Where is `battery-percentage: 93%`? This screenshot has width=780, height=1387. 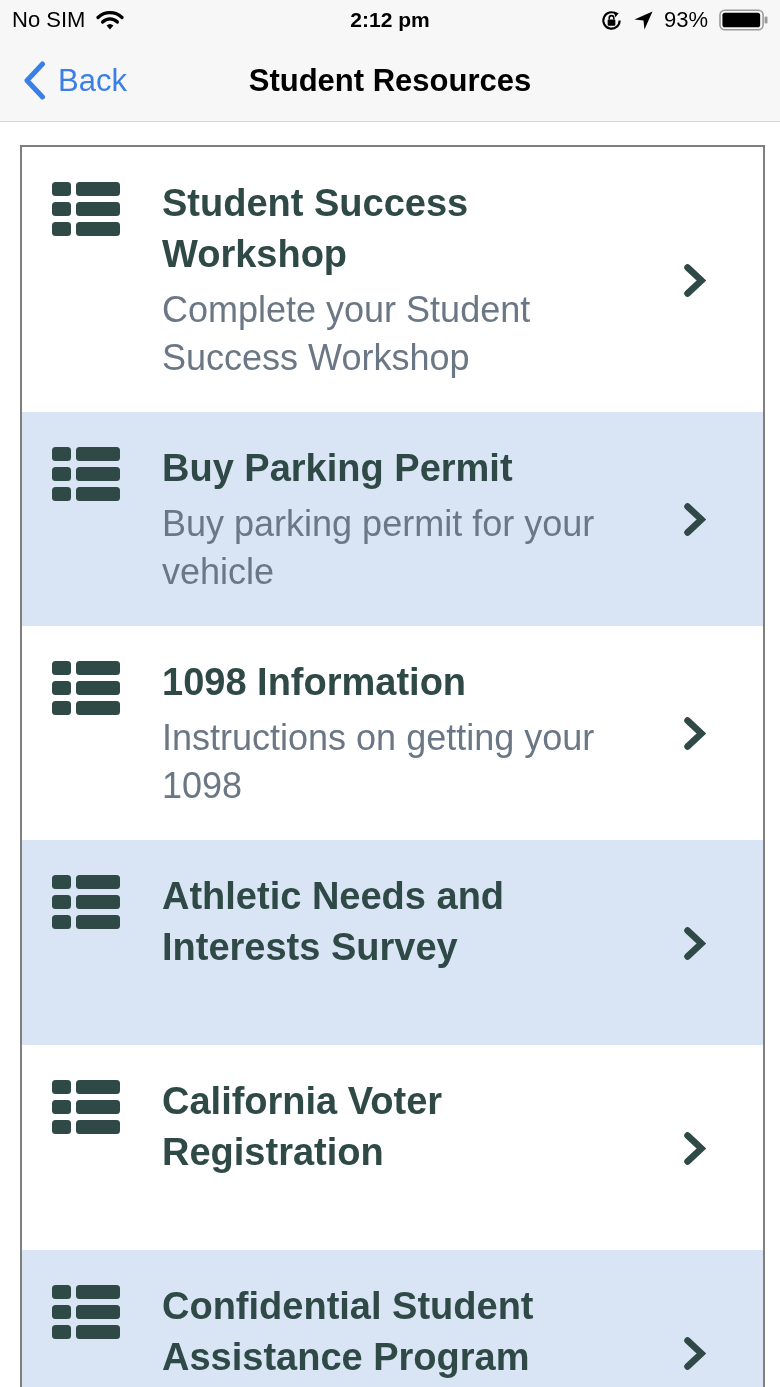
battery-percentage: 93% is located at coordinates (685, 20).